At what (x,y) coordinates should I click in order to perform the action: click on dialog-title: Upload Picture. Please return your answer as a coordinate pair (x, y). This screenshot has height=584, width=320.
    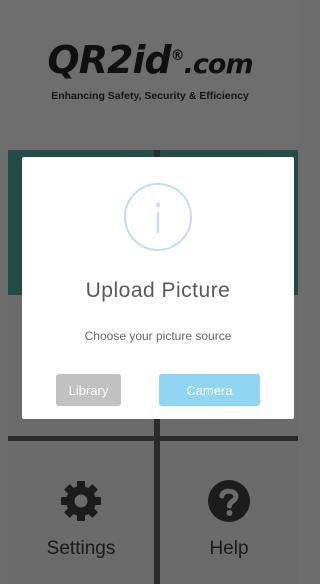
    Looking at the image, I should click on (158, 290).